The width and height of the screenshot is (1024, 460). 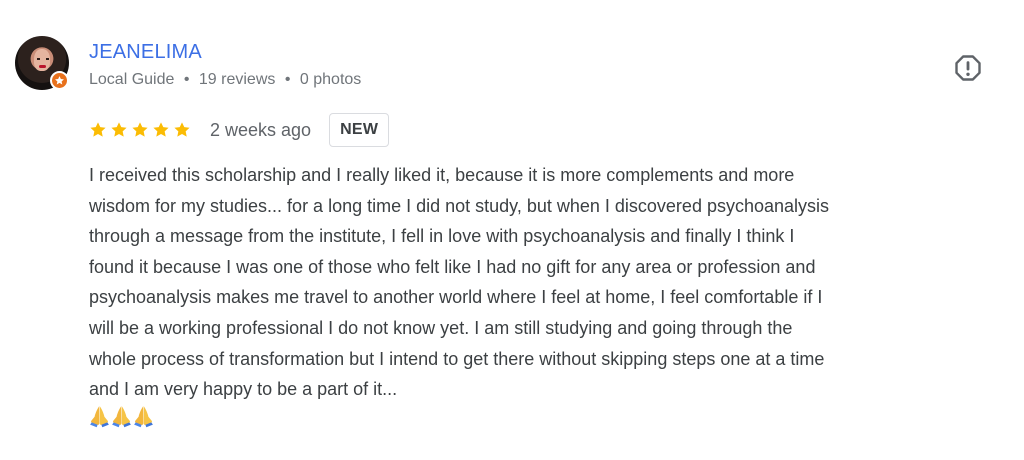 I want to click on rating-row: 2 weeks ago NEW, so click(x=239, y=130).